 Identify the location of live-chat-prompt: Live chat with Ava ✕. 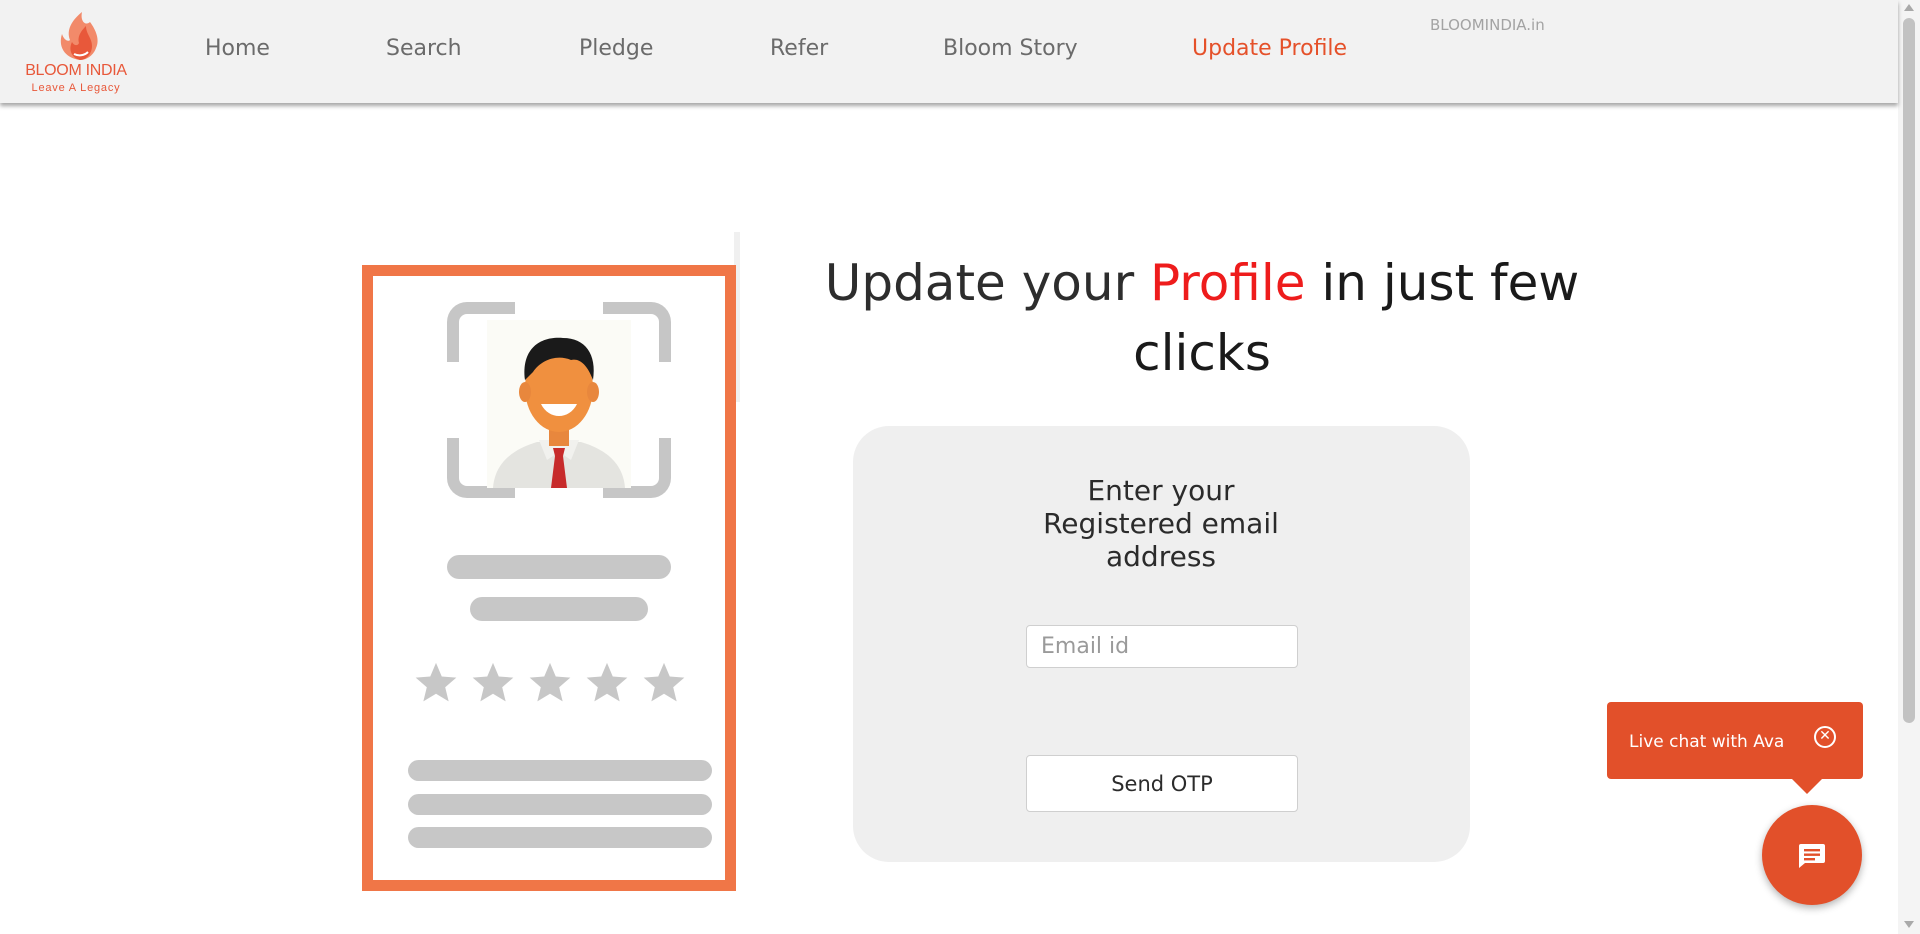
(1735, 748).